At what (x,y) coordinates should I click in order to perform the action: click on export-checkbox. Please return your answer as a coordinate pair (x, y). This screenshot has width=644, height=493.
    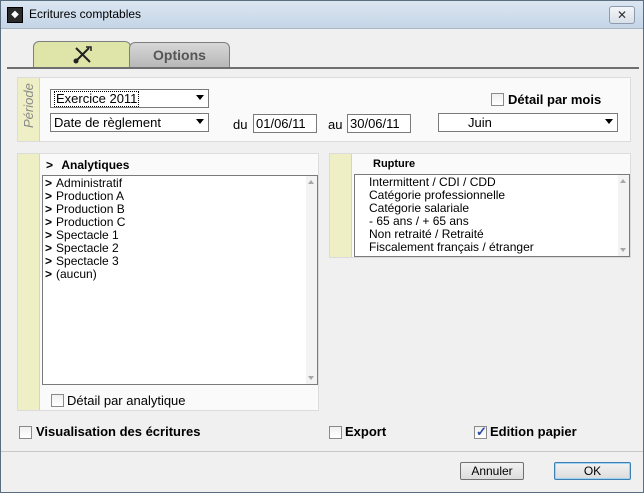
    Looking at the image, I should click on (335, 432).